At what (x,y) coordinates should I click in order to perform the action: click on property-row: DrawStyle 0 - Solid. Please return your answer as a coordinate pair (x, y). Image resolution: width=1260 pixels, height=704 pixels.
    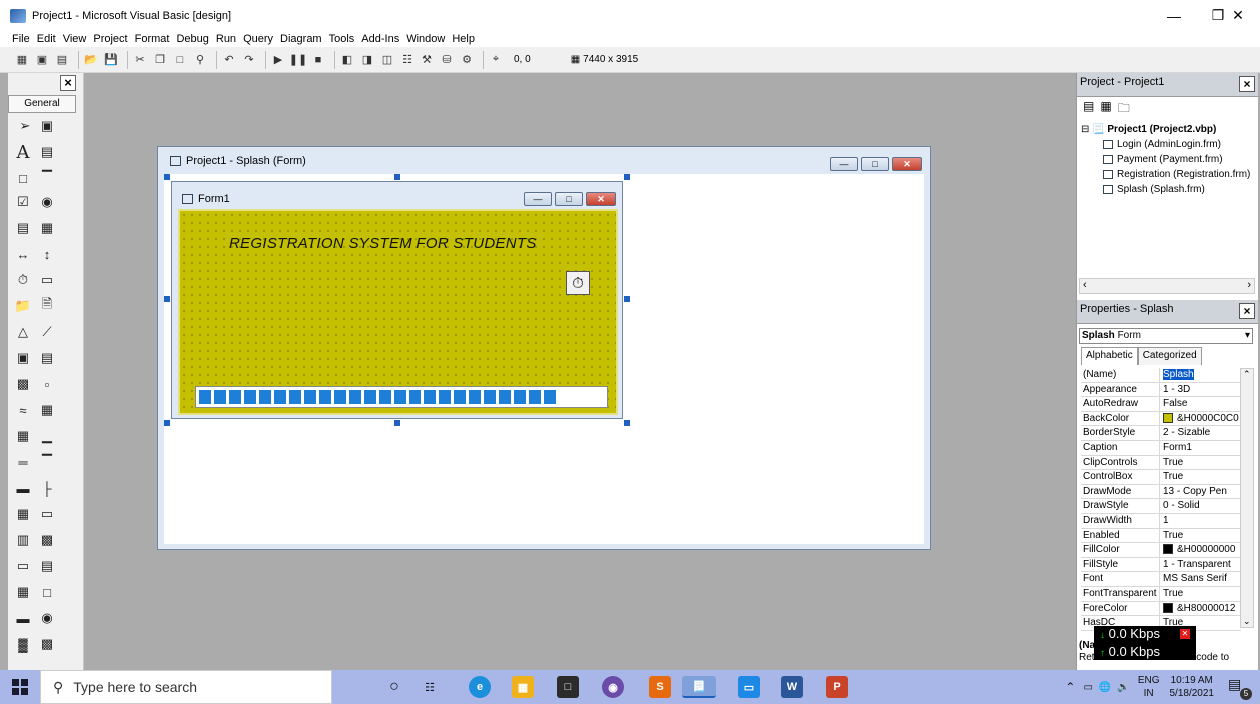
    Looking at the image, I should click on (1161, 506).